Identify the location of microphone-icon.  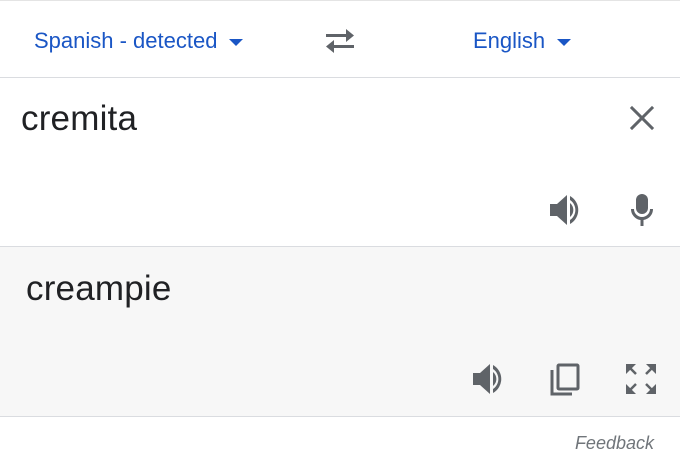
(642, 210).